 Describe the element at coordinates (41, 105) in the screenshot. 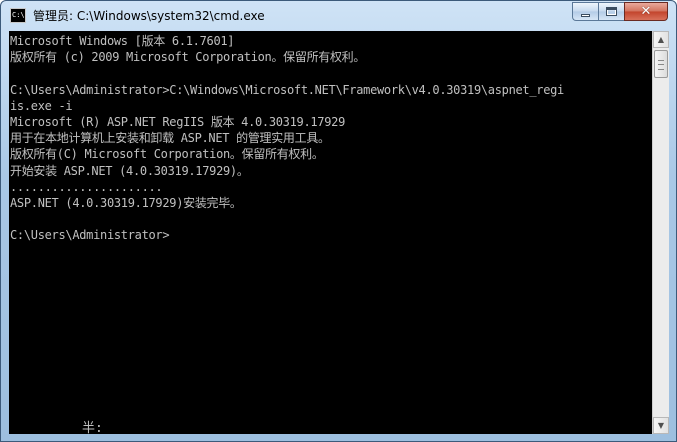

I see `console-line: is.exe -i` at that location.